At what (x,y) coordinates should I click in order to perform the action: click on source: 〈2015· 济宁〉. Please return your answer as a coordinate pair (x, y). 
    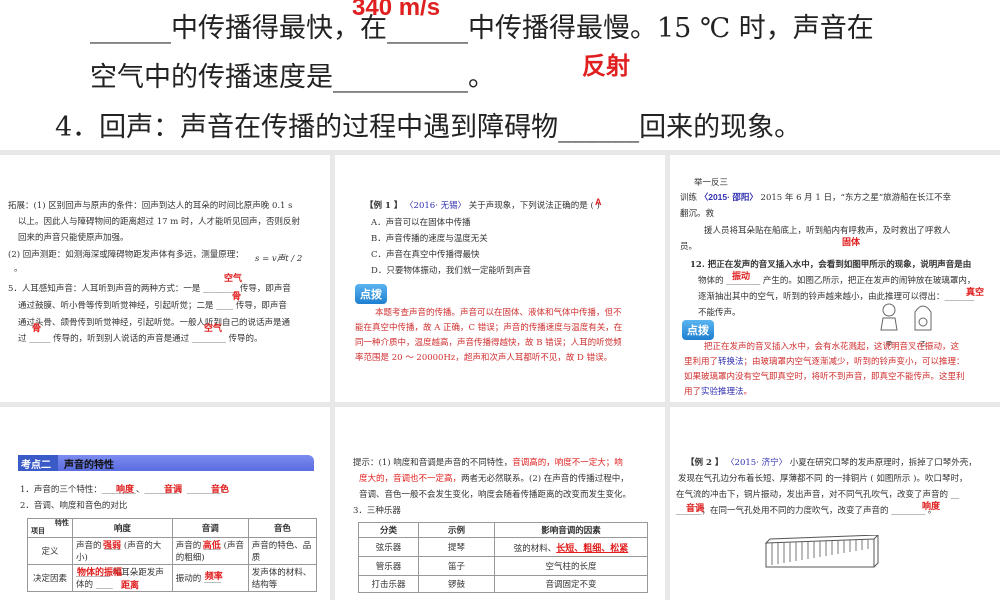
    Looking at the image, I should click on (757, 463).